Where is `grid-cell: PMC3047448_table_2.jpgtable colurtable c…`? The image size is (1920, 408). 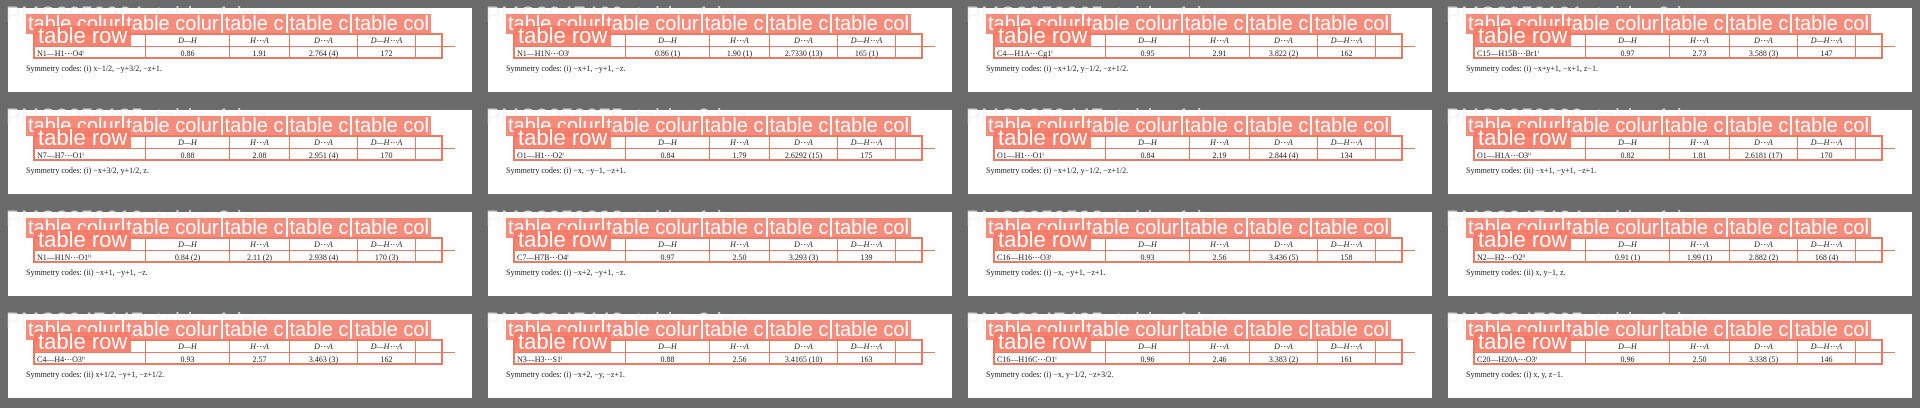 grid-cell: PMC3047448_table_2.jpgtable colurtable c… is located at coordinates (720, 357).